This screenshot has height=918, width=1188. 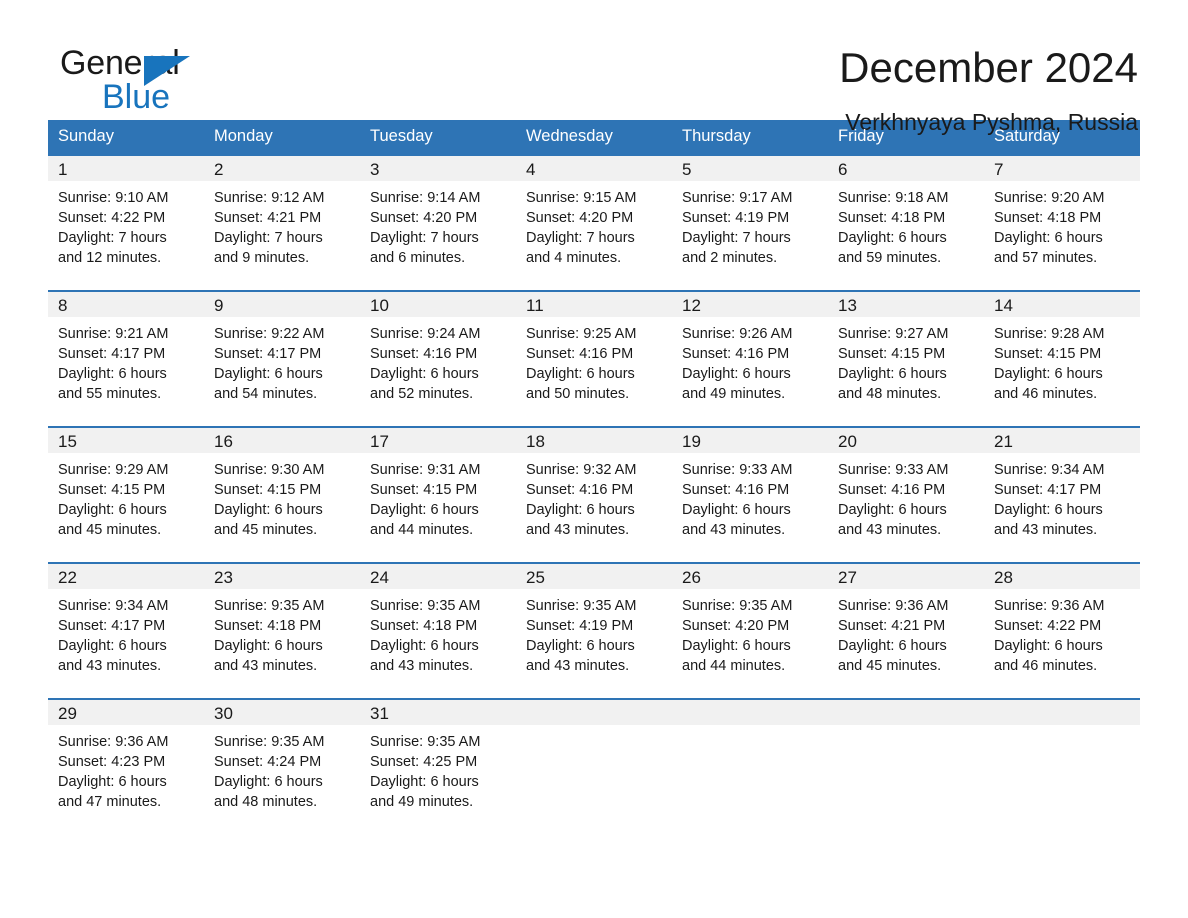 I want to click on sunset-text: Sunset: 4:20 PM, so click(x=580, y=218).